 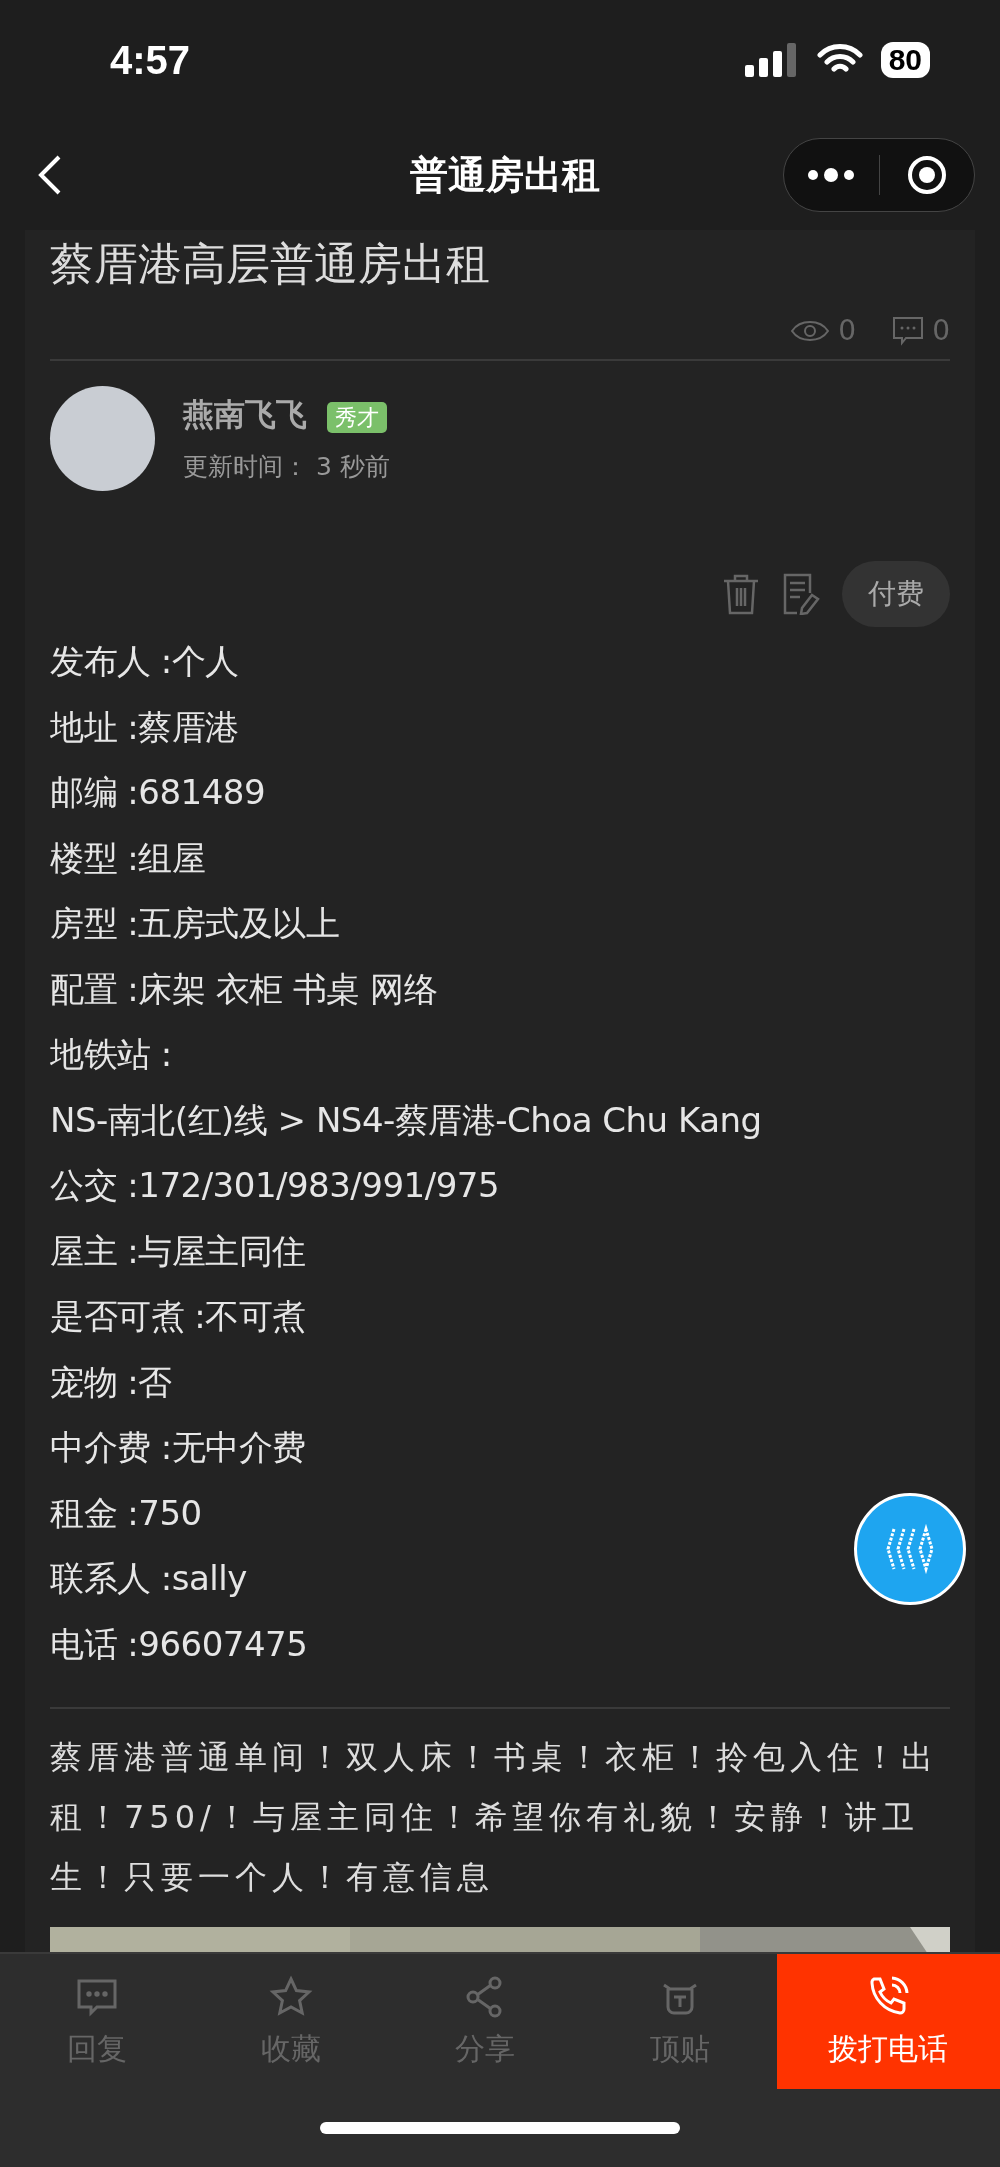 What do you see at coordinates (896, 594) in the screenshot?
I see `pay-button: 付费` at bounding box center [896, 594].